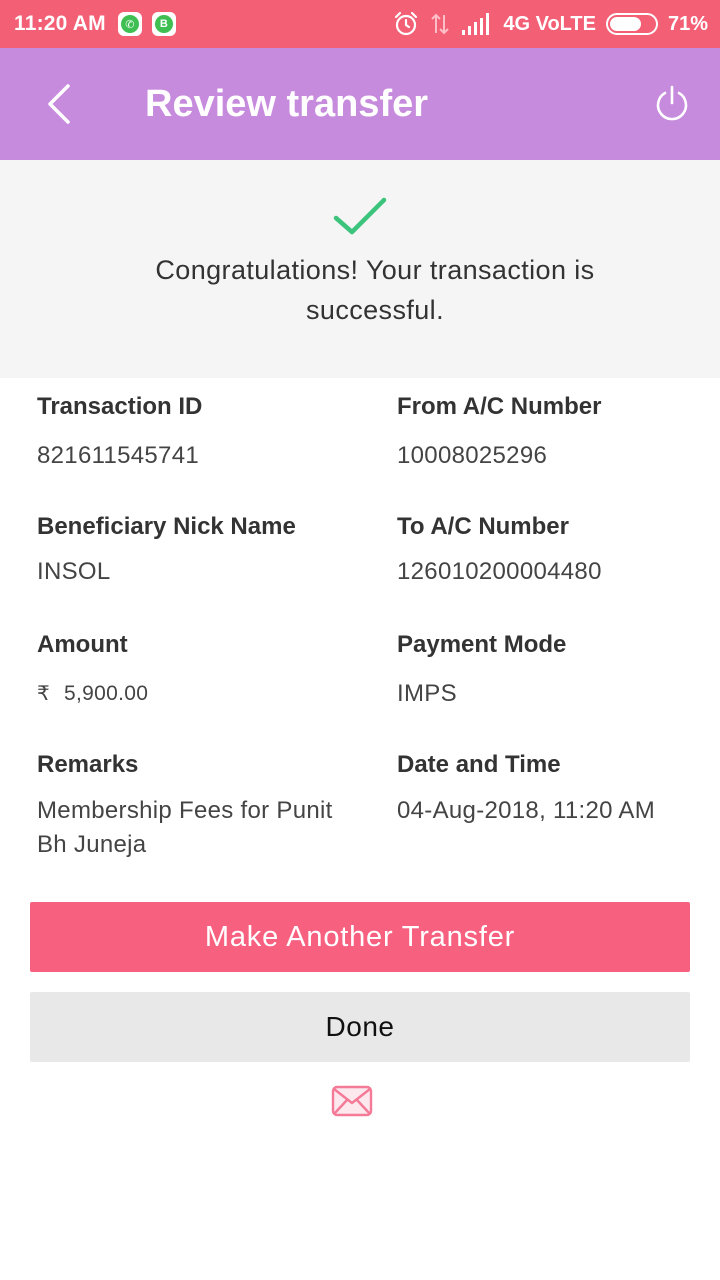  I want to click on battery-icon, so click(631, 24).